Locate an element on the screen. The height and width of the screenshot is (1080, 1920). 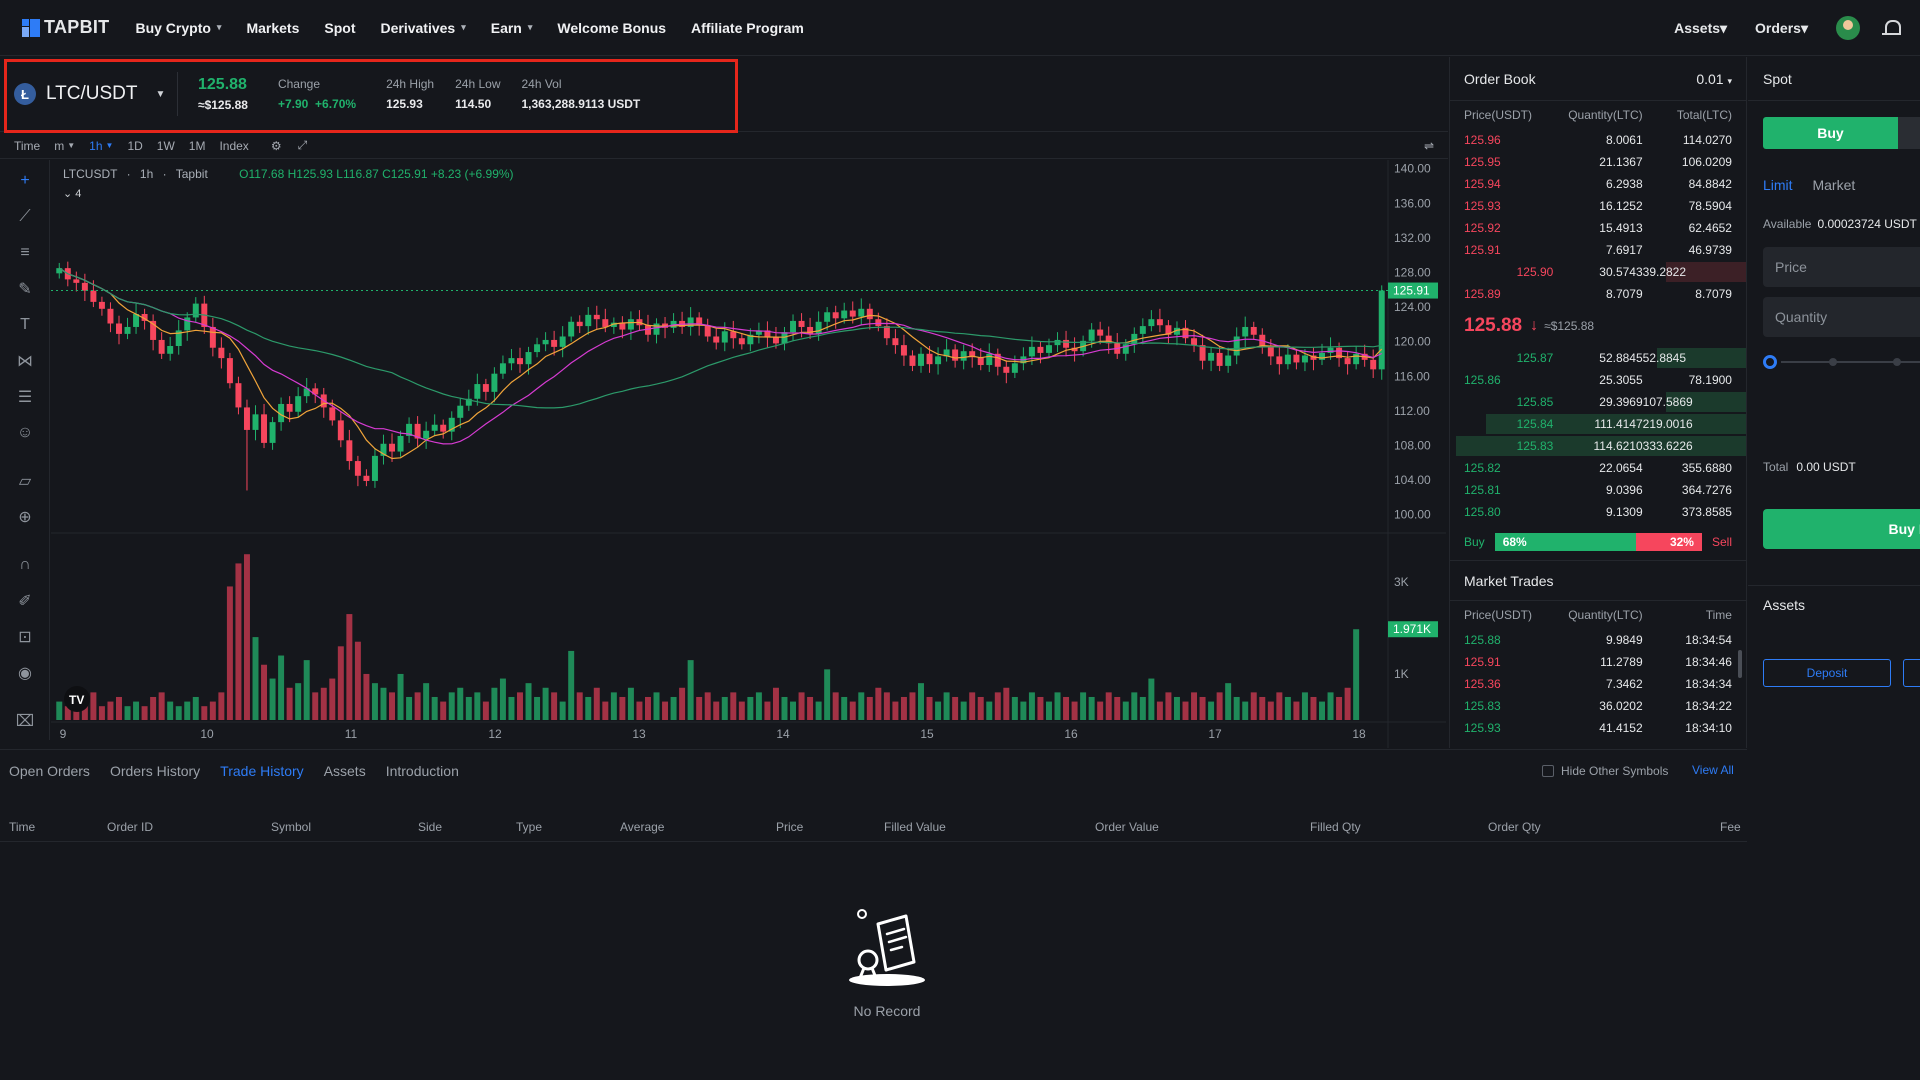
scrollbar is located at coordinates (1740, 664).